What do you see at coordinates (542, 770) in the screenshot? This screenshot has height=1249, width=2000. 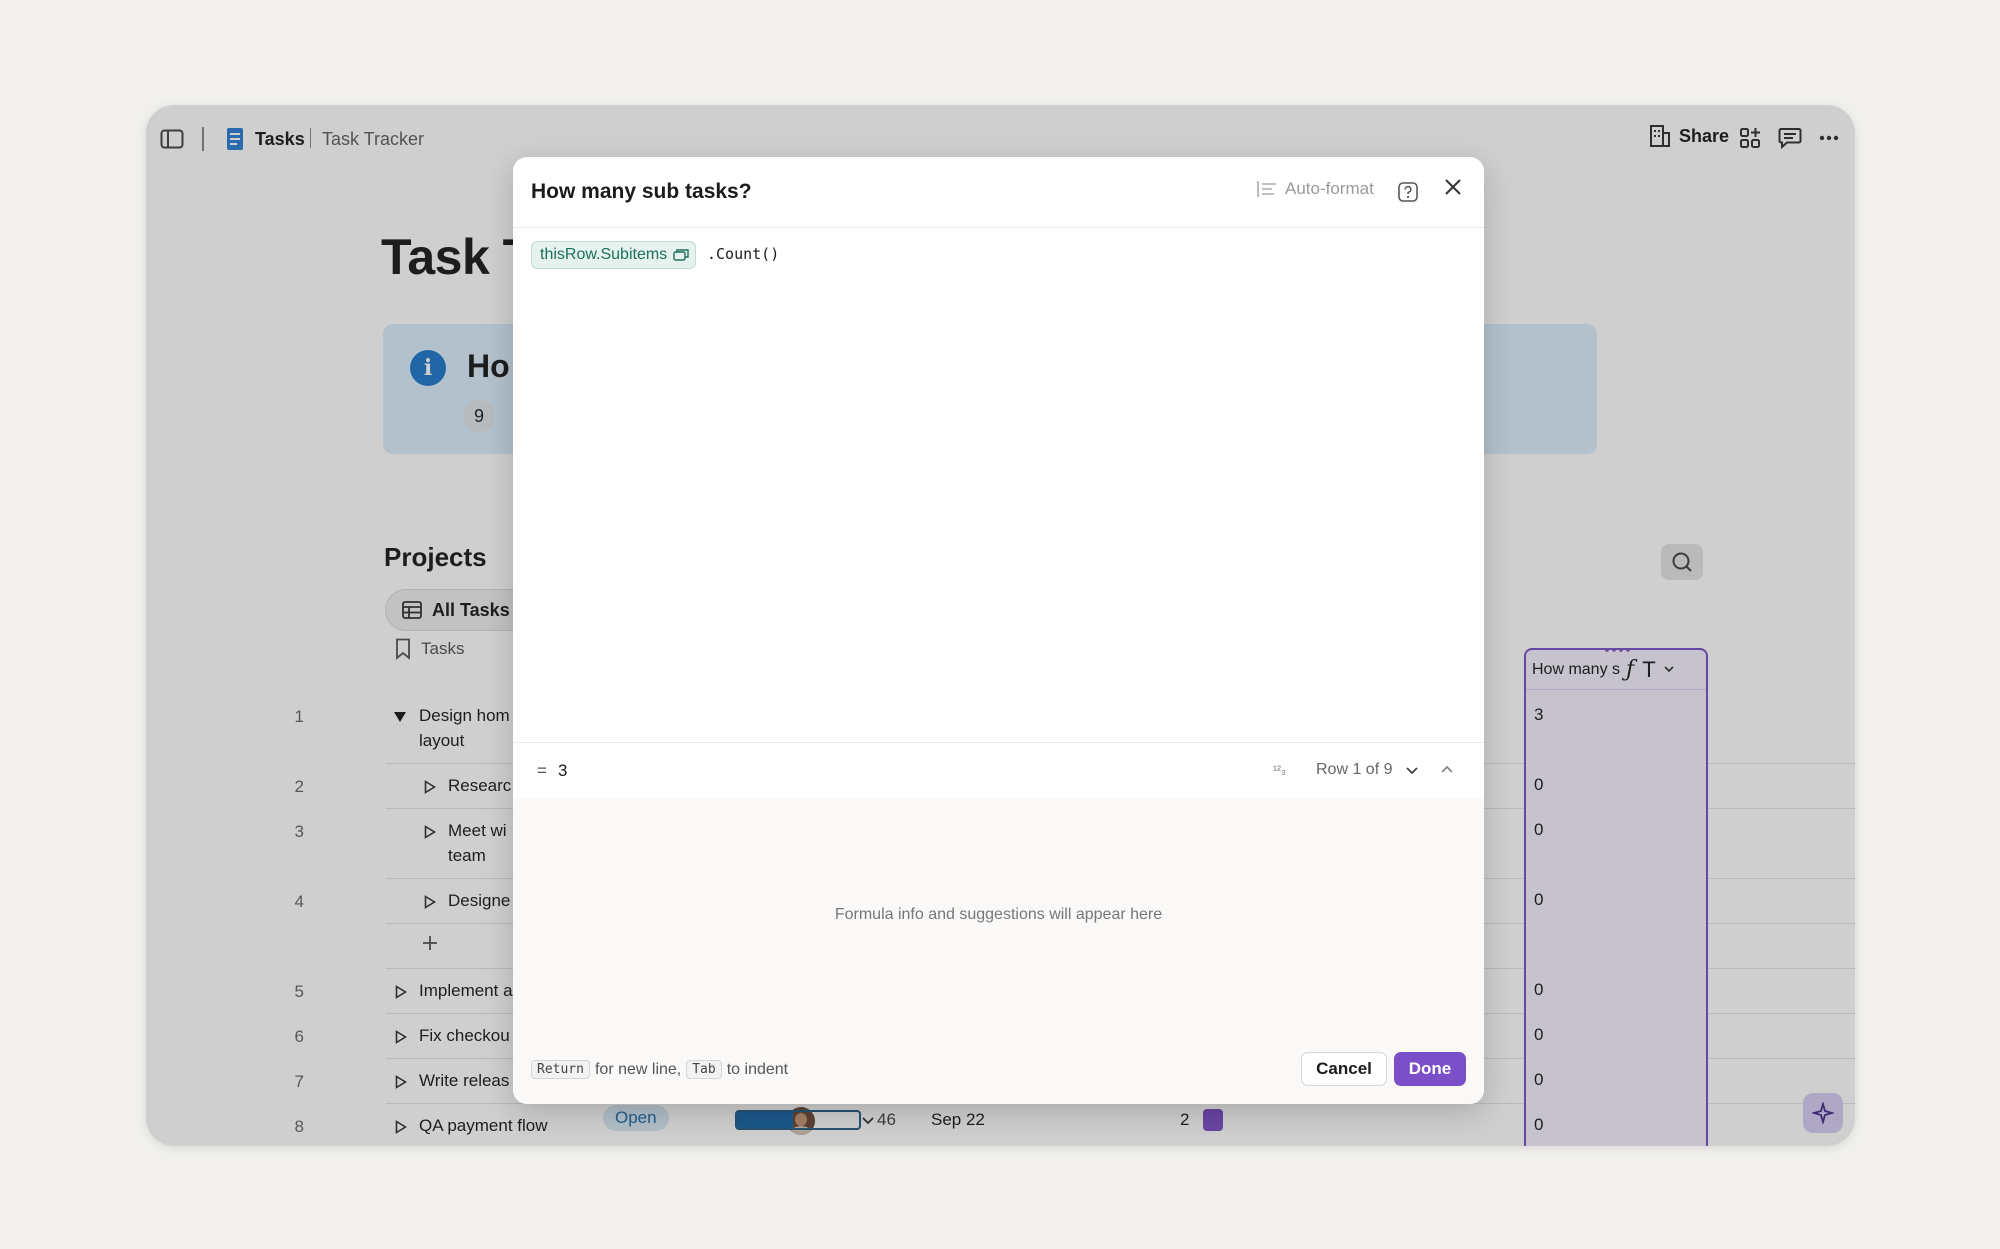 I see `result-equals: =` at bounding box center [542, 770].